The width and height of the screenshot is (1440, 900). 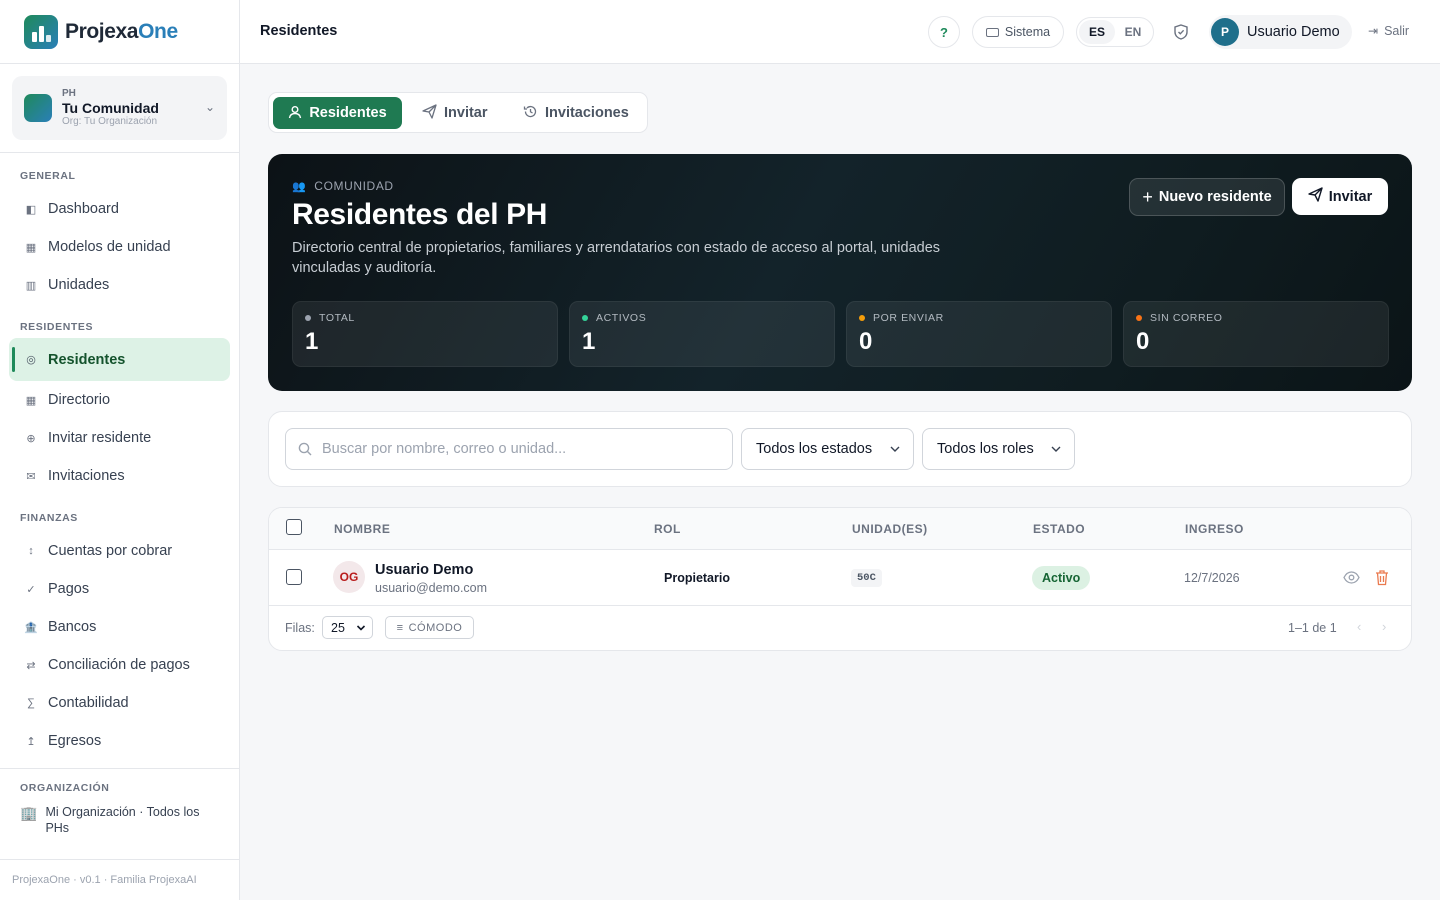 What do you see at coordinates (31, 360) in the screenshot?
I see `residents-icon: ◎` at bounding box center [31, 360].